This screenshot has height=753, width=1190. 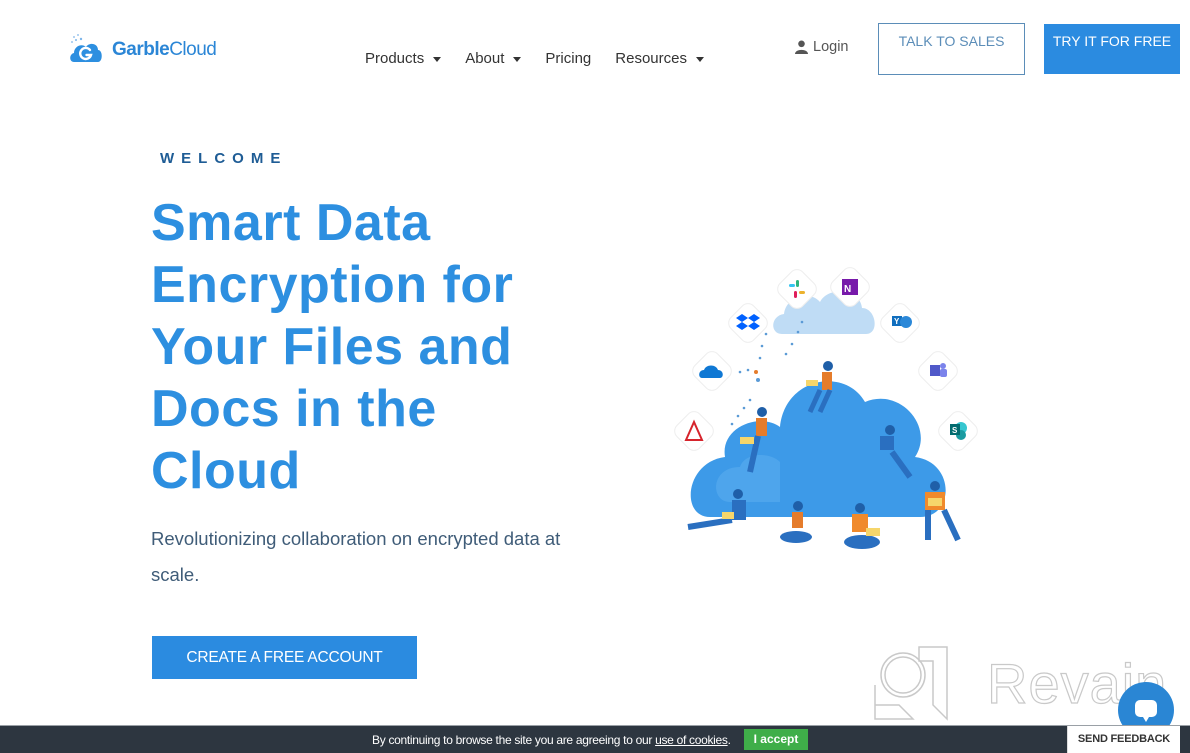 I want to click on try-it-free-button: TRY IT FOR FREE, so click(x=1112, y=49).